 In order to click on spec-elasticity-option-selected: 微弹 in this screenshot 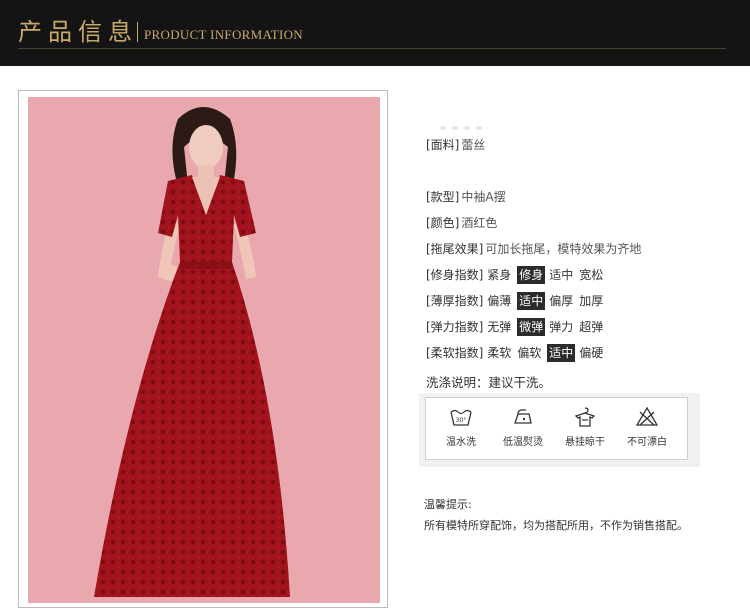, I will do `click(531, 327)`.